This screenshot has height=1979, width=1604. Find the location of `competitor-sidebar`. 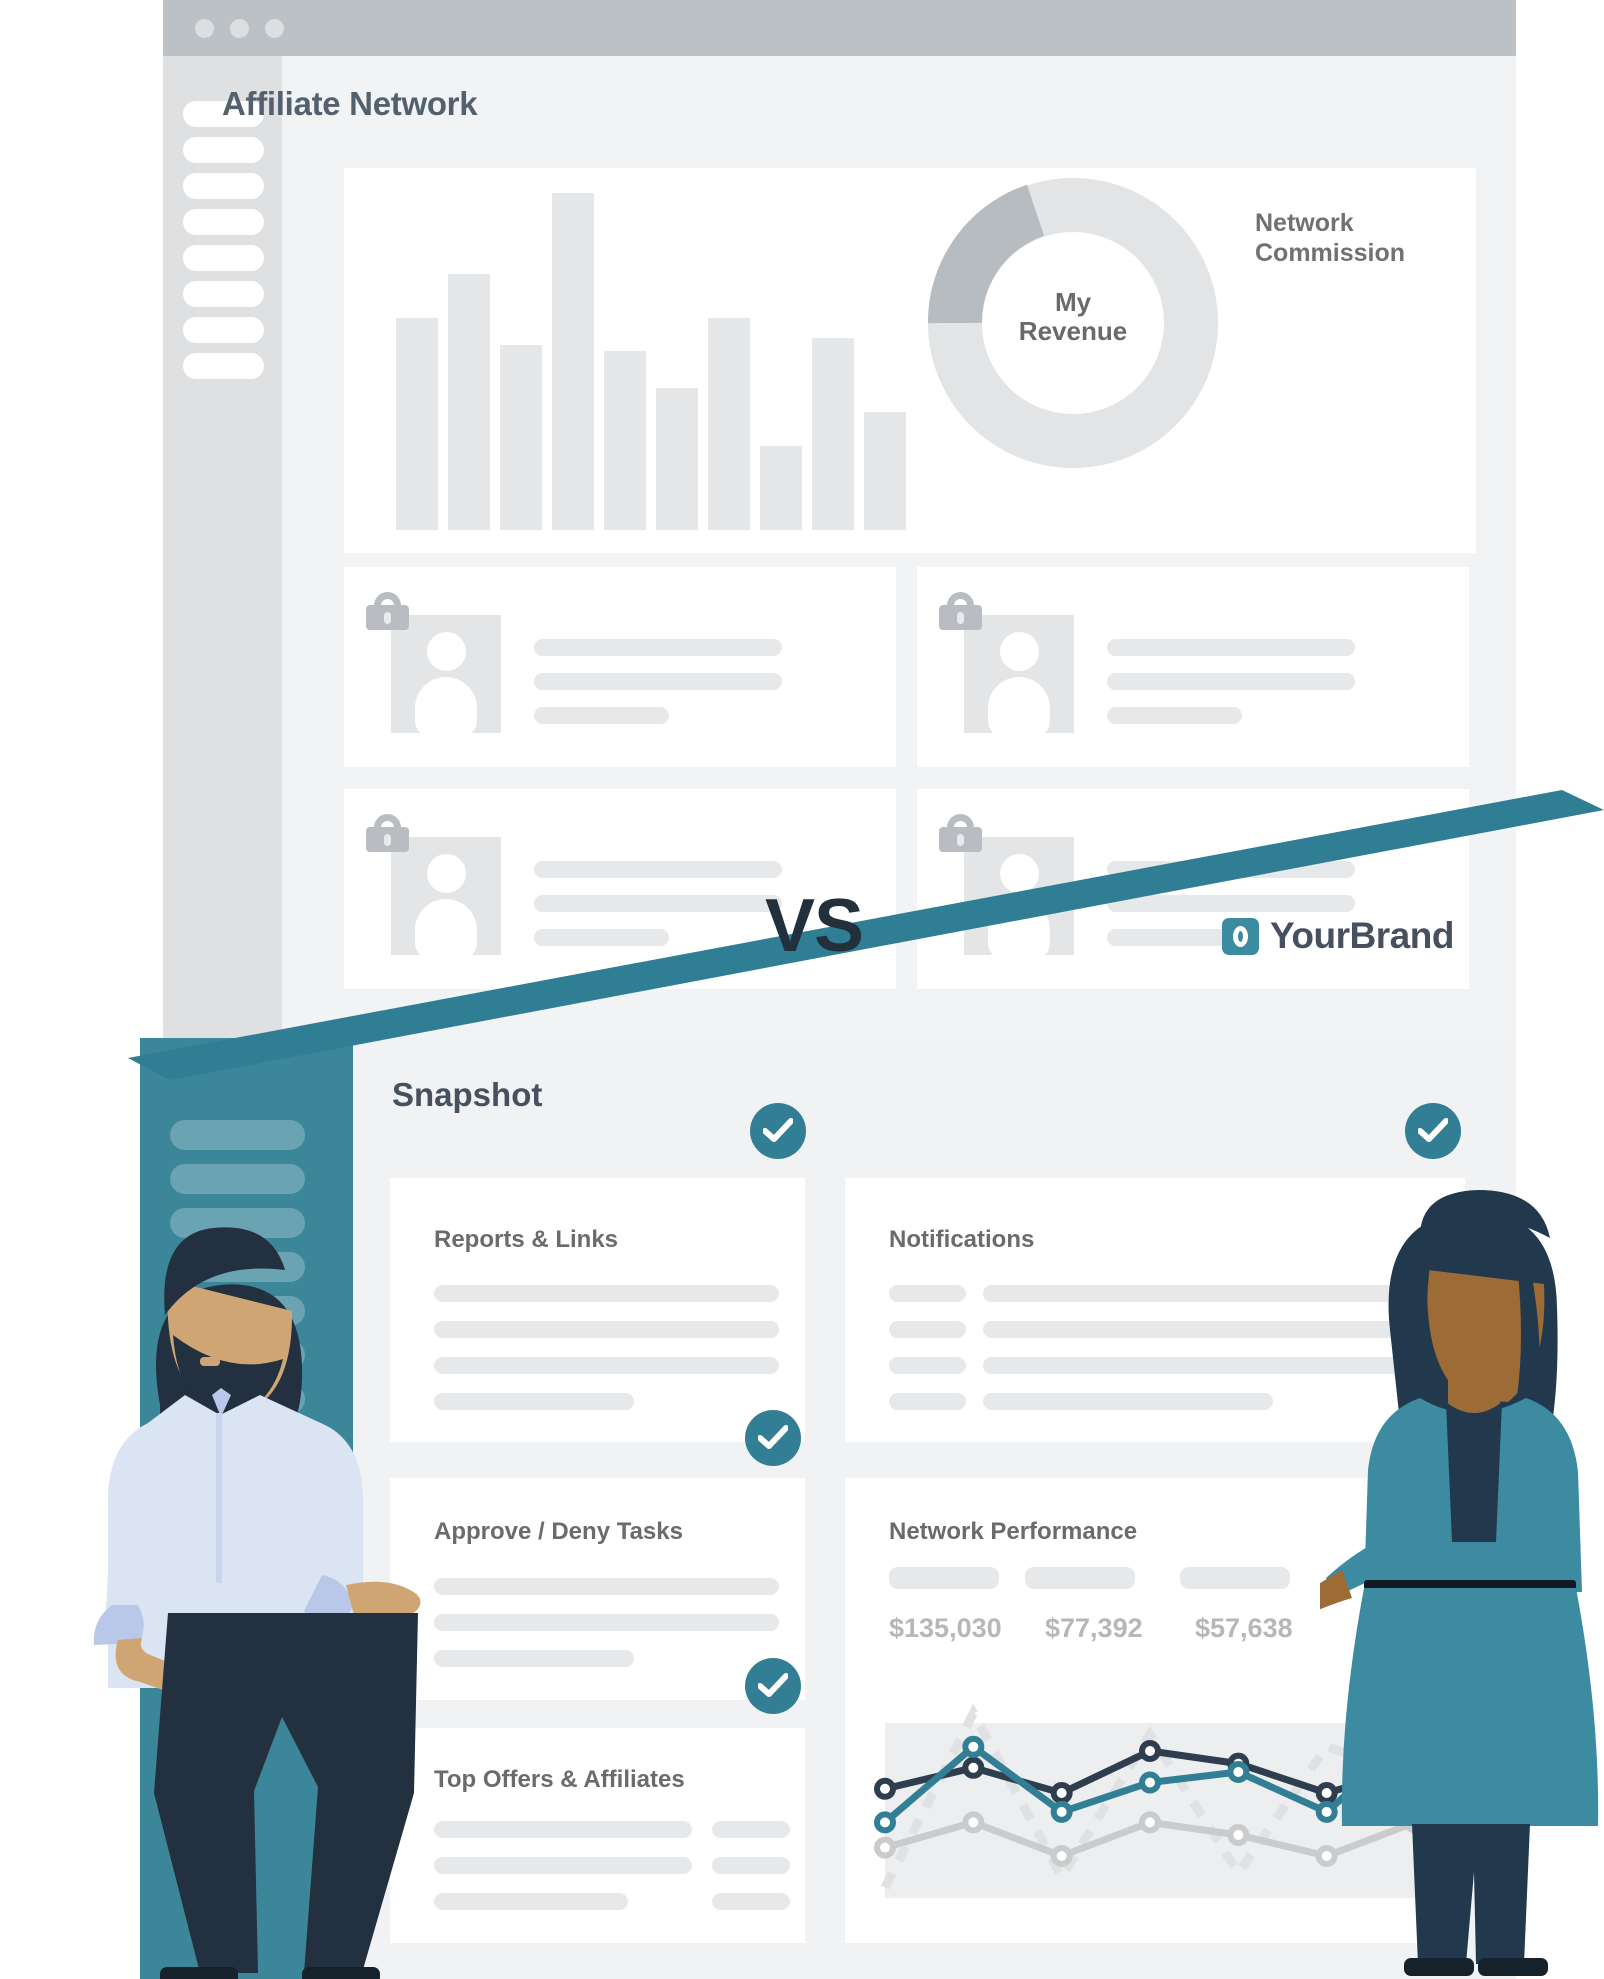

competitor-sidebar is located at coordinates (222, 548).